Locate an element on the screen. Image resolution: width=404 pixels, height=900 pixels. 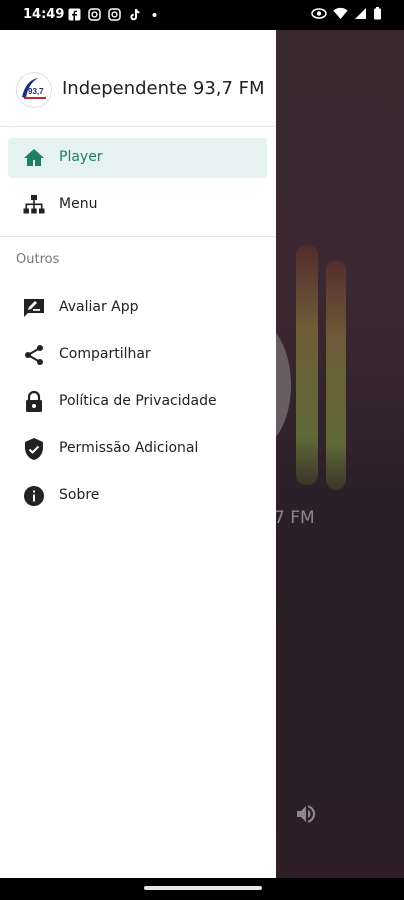
nav-item-avaliar-app: Avaliar App is located at coordinates (137, 308).